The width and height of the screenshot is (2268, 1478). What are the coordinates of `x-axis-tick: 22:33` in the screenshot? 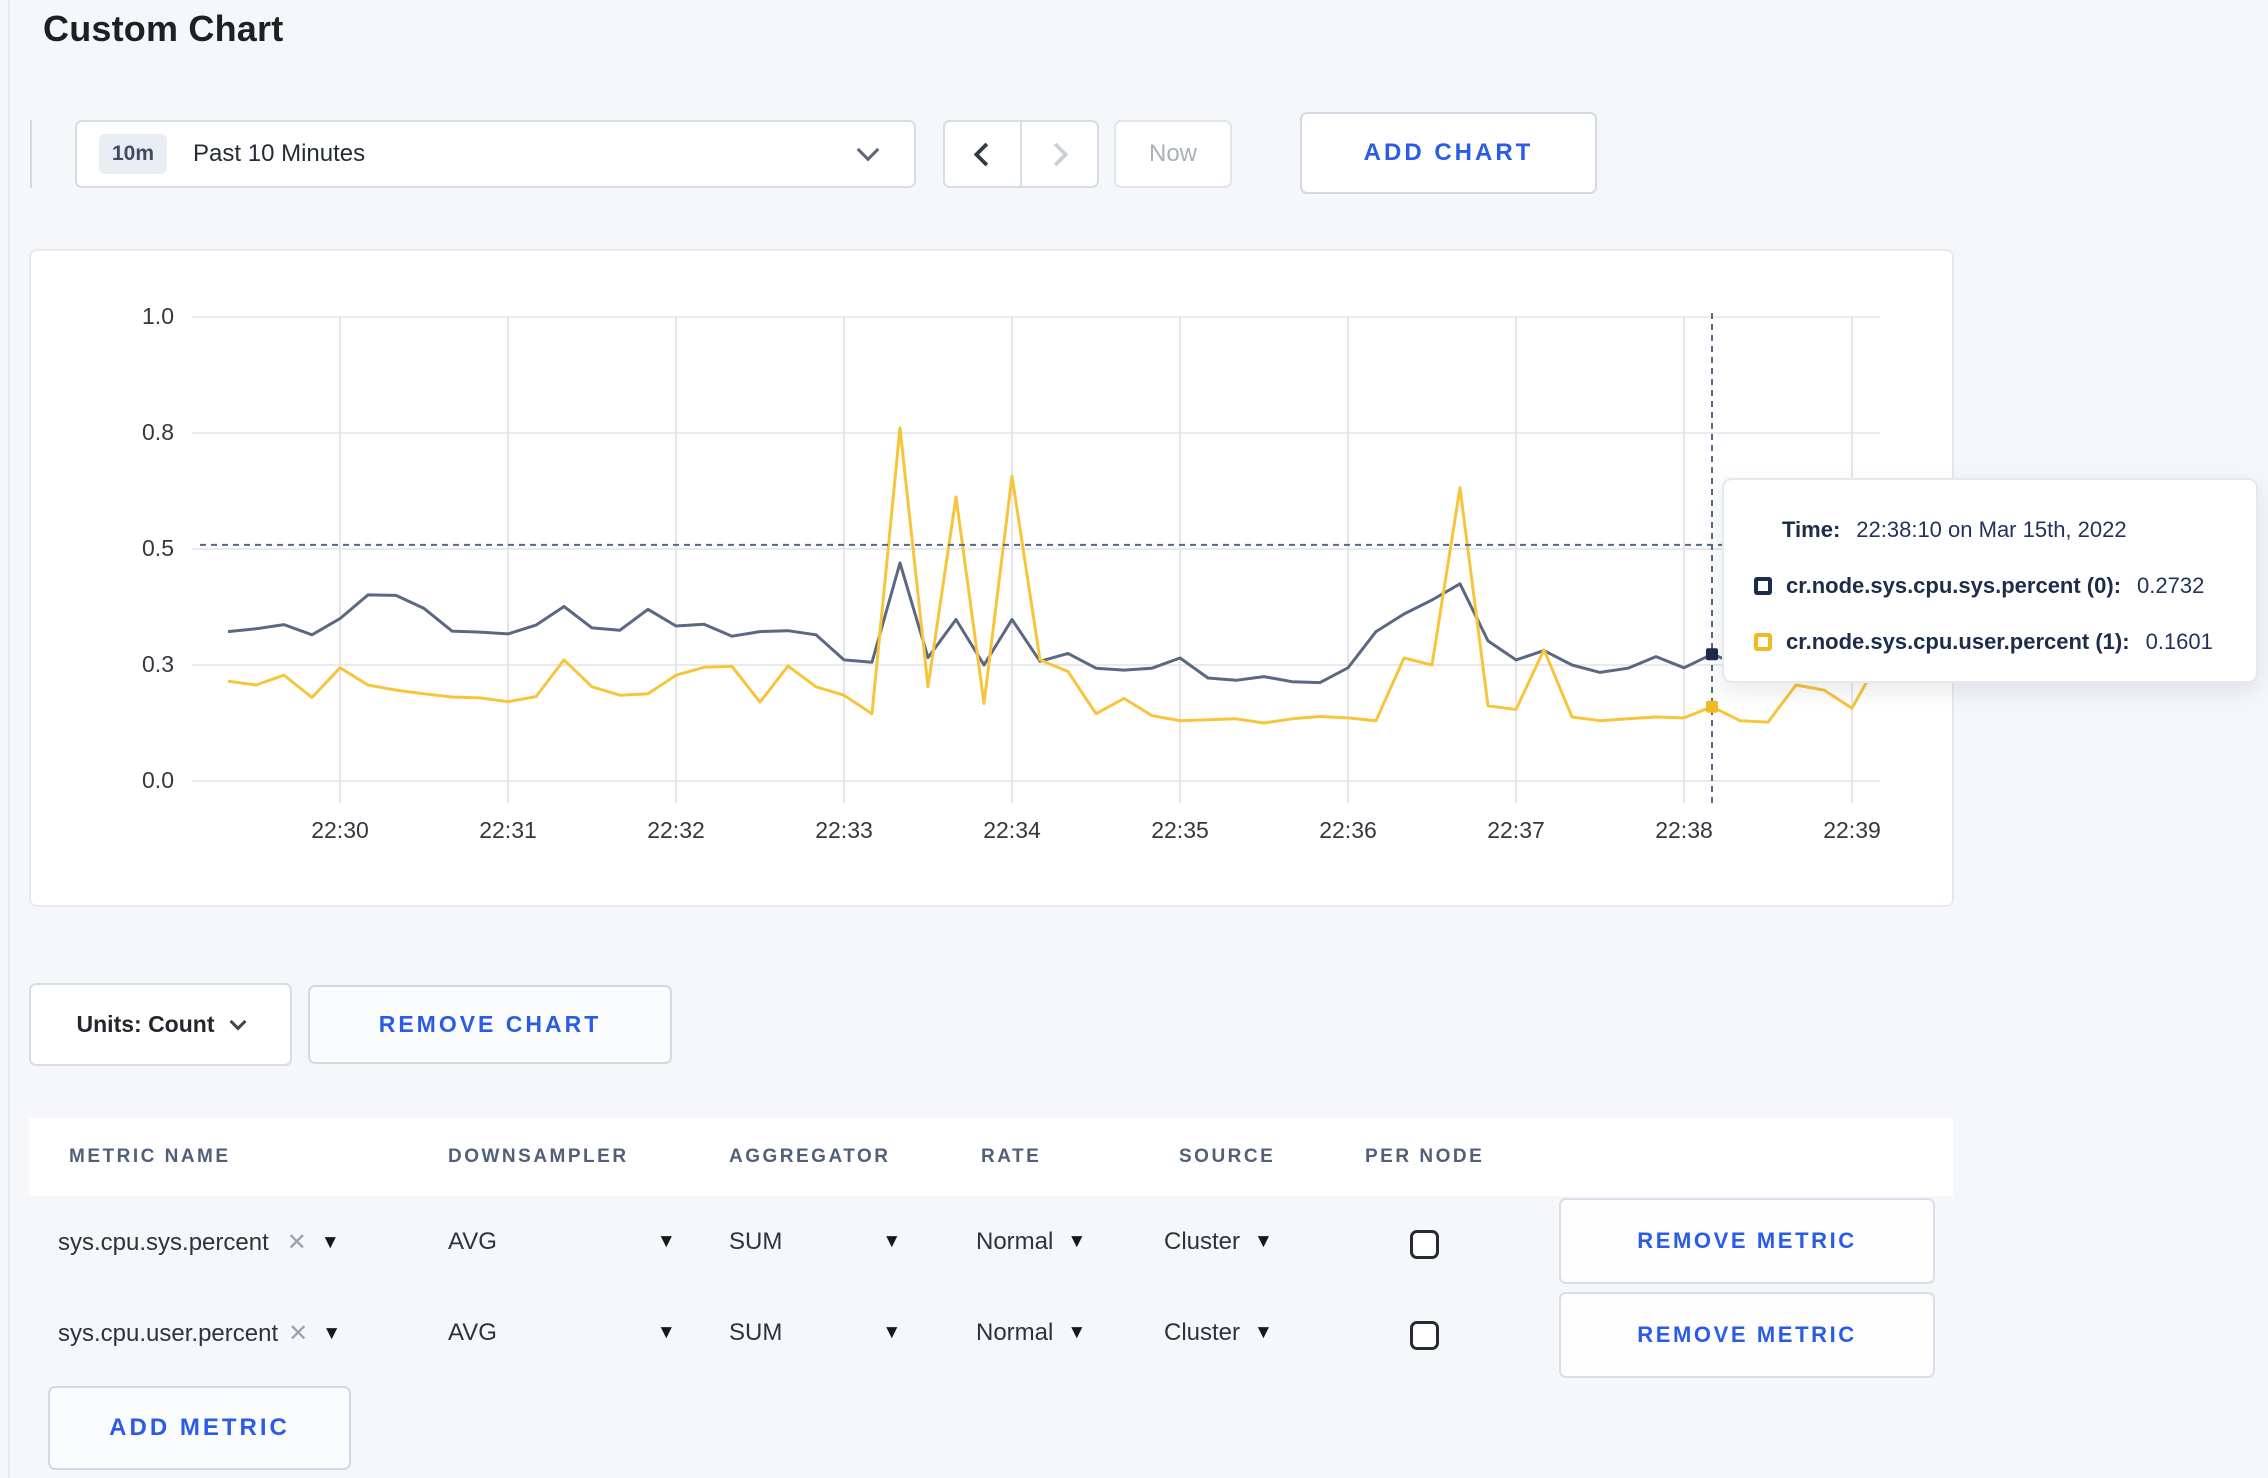 It's located at (844, 830).